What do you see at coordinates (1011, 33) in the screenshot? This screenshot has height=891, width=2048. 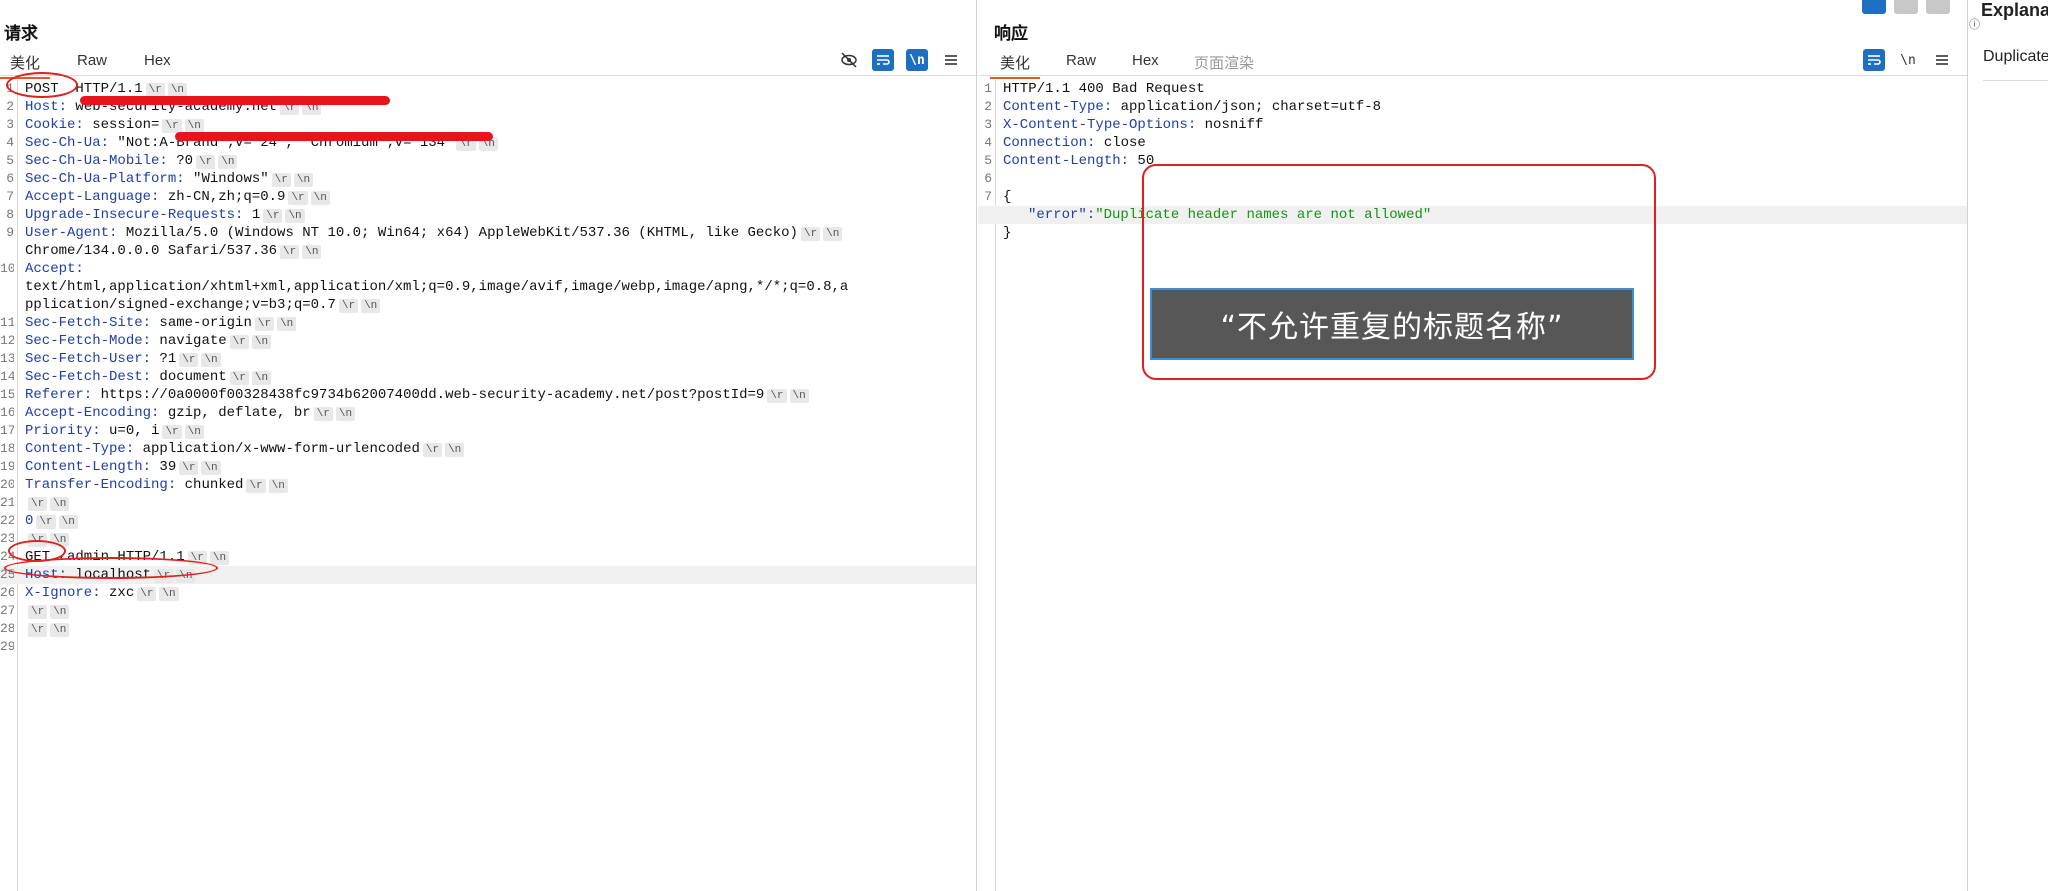 I see `response-title: 响应` at bounding box center [1011, 33].